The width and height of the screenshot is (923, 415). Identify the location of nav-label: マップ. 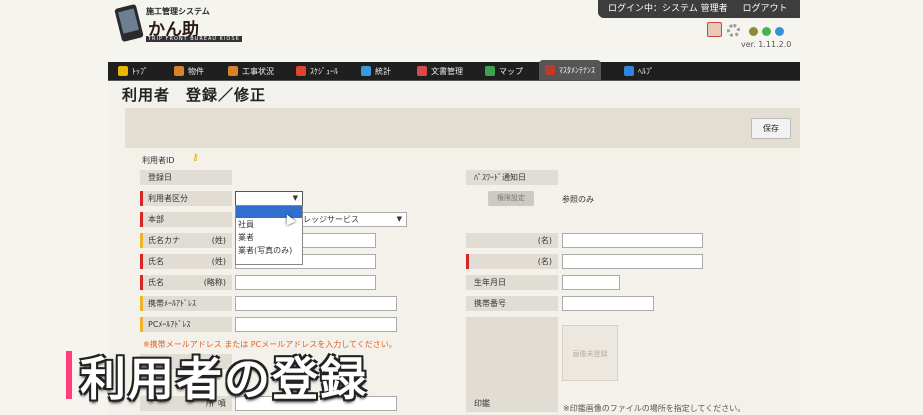
(511, 71).